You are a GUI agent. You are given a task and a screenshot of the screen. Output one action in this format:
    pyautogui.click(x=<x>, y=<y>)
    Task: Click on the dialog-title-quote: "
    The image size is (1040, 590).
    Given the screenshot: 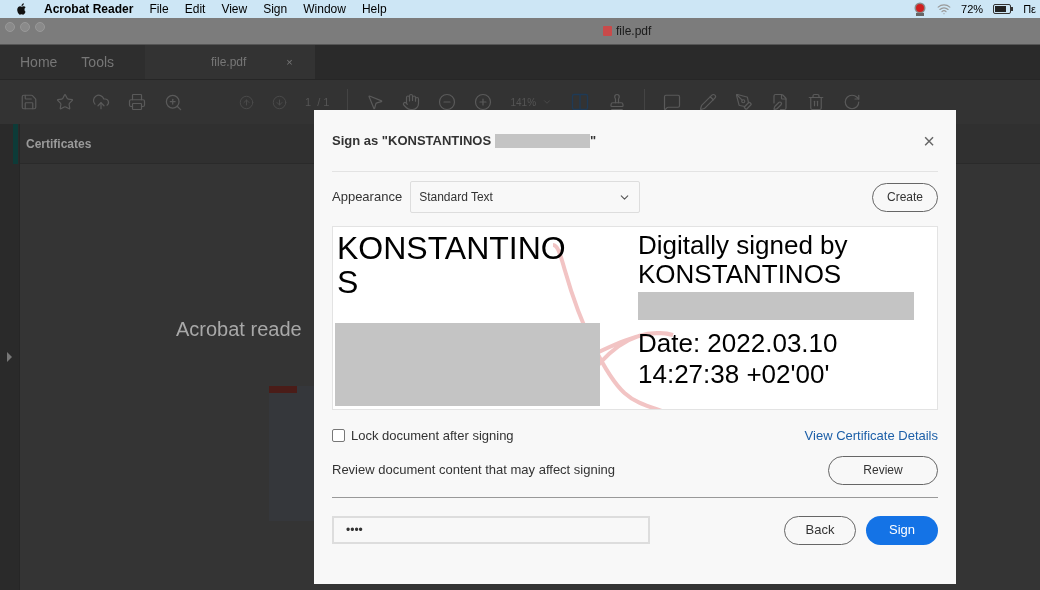 What is the action you would take?
    pyautogui.click(x=593, y=140)
    